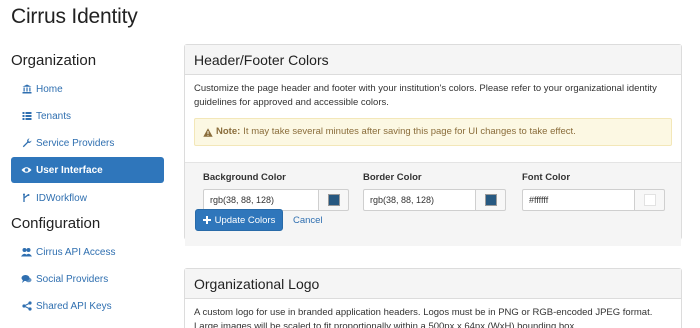 The height and width of the screenshot is (328, 700). What do you see at coordinates (26, 279) in the screenshot?
I see `comments-icon` at bounding box center [26, 279].